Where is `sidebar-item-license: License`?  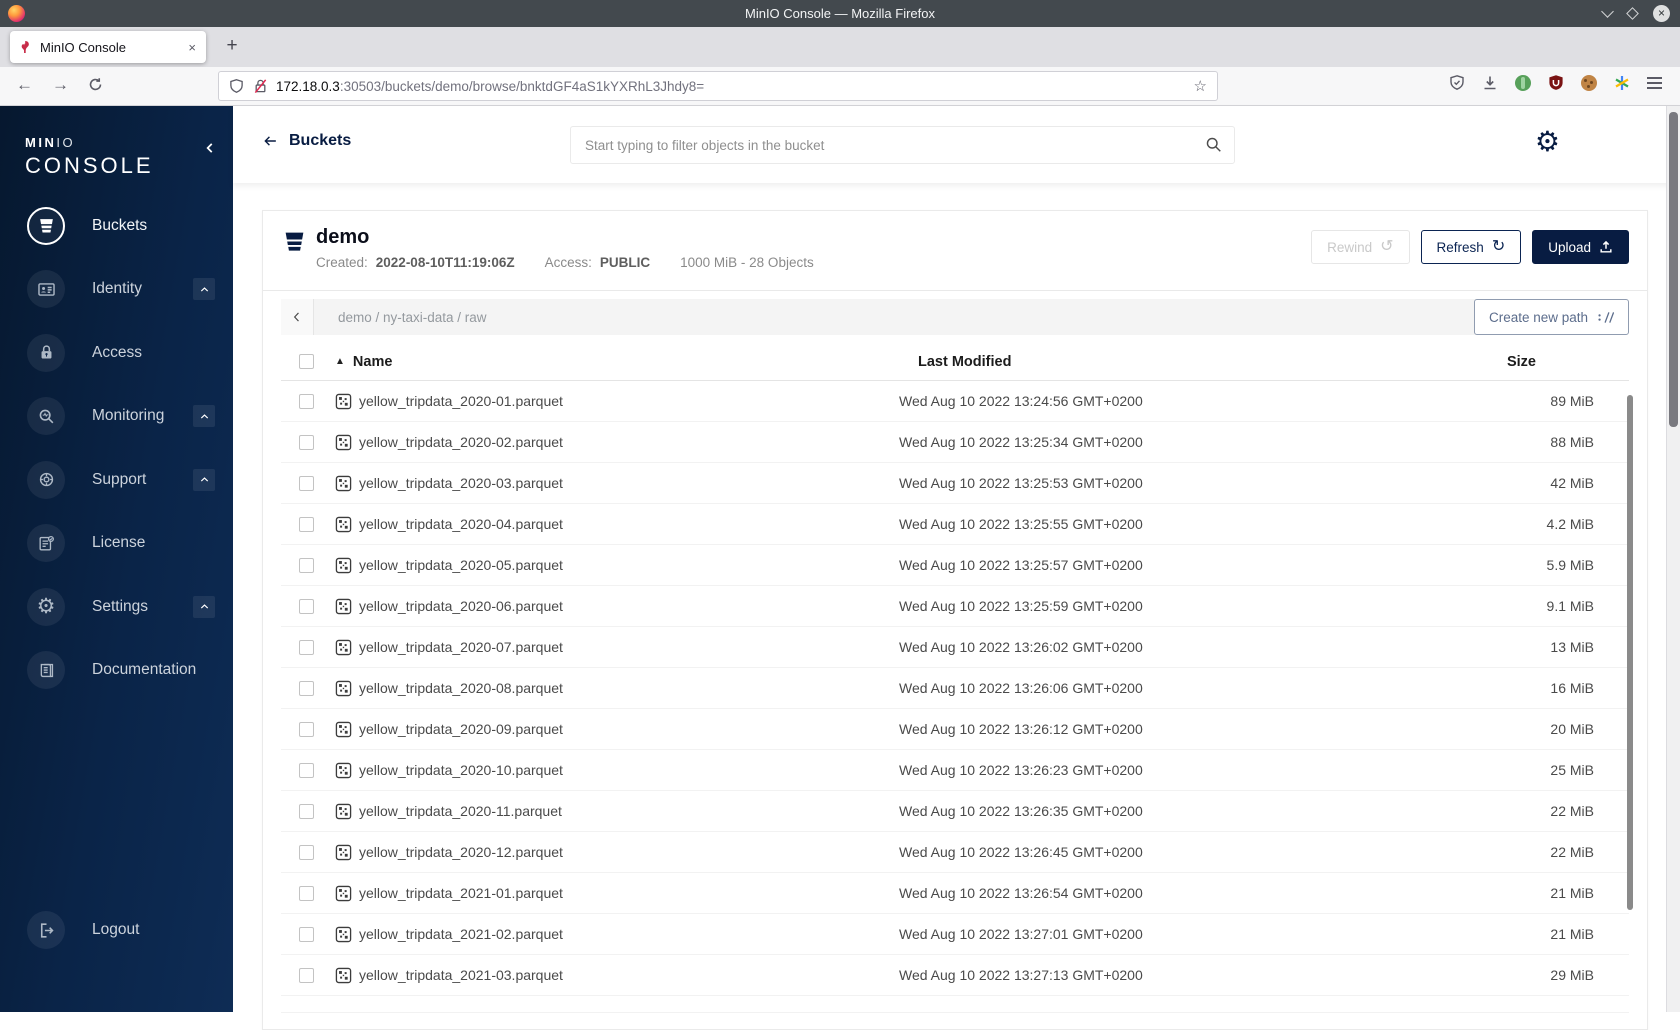 sidebar-item-license: License is located at coordinates (116, 544).